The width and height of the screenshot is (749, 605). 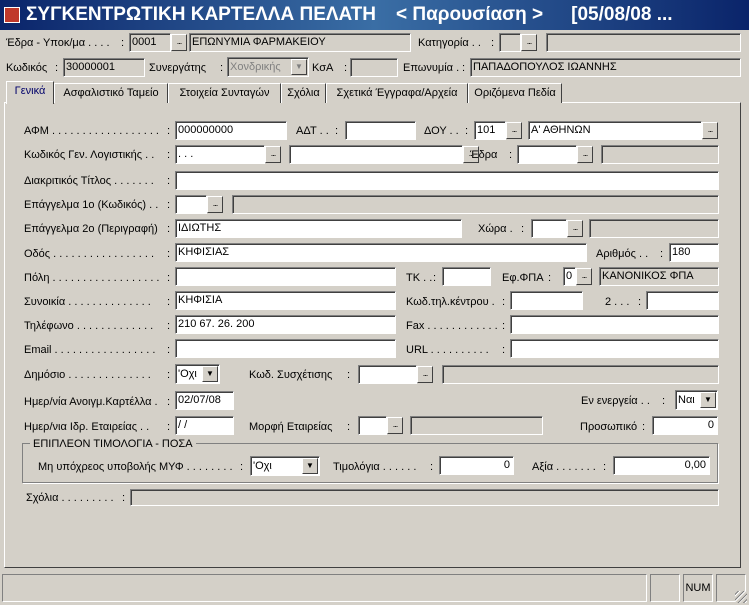 What do you see at coordinates (89, 254) in the screenshot?
I see `odos-label: Οδός . . . . . . . . . . . . . . . . .` at bounding box center [89, 254].